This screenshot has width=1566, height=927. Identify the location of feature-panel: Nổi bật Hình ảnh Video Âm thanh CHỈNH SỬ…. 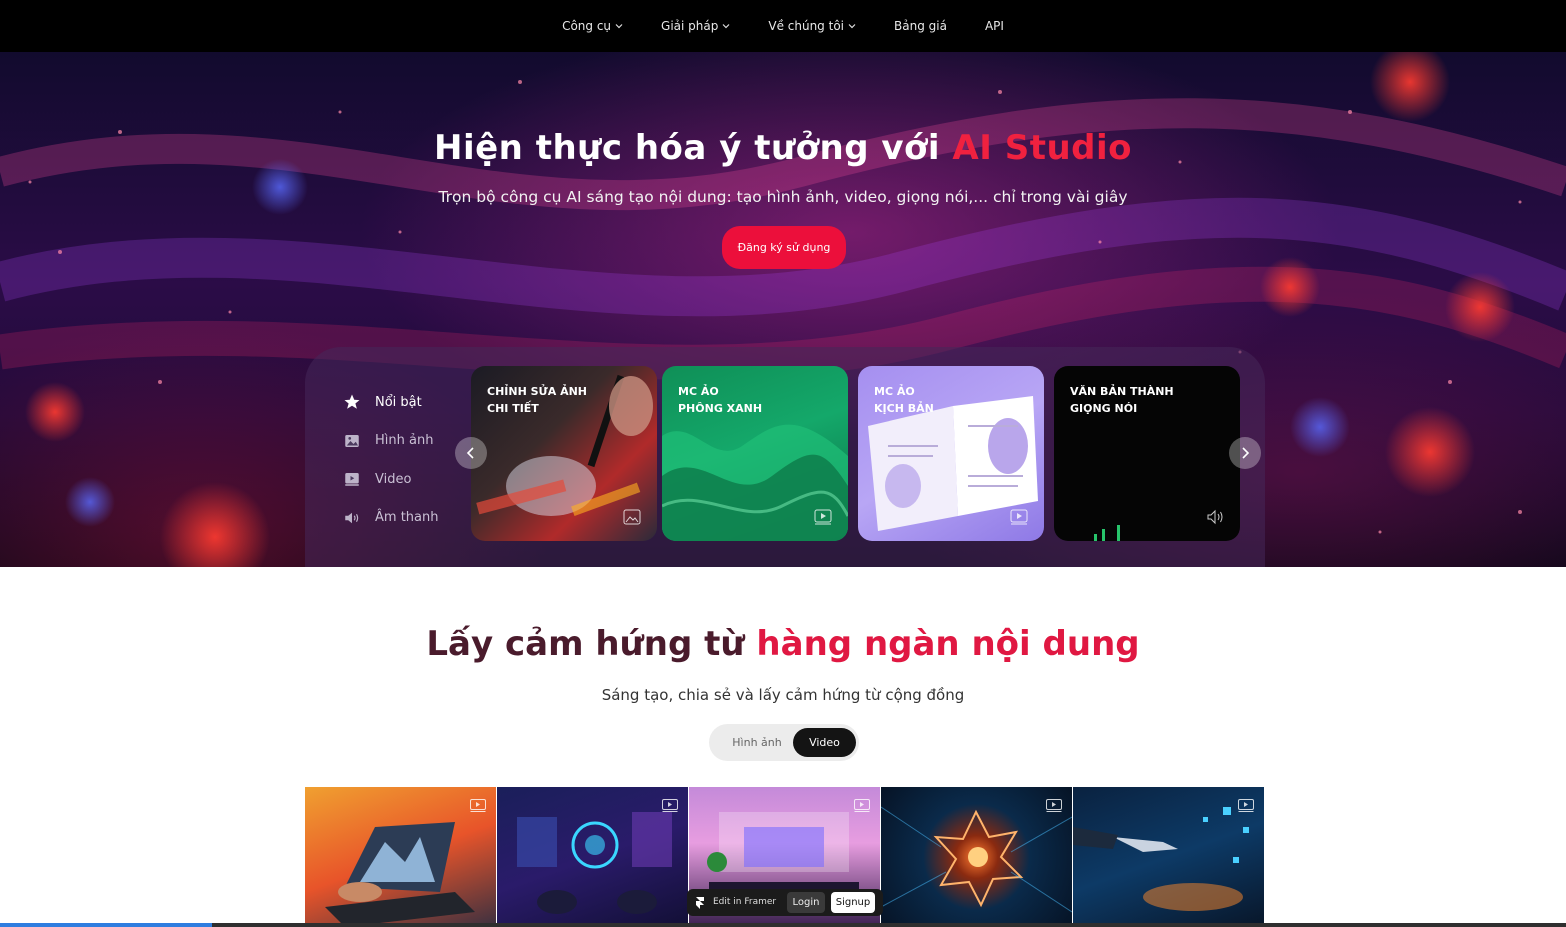
(785, 457).